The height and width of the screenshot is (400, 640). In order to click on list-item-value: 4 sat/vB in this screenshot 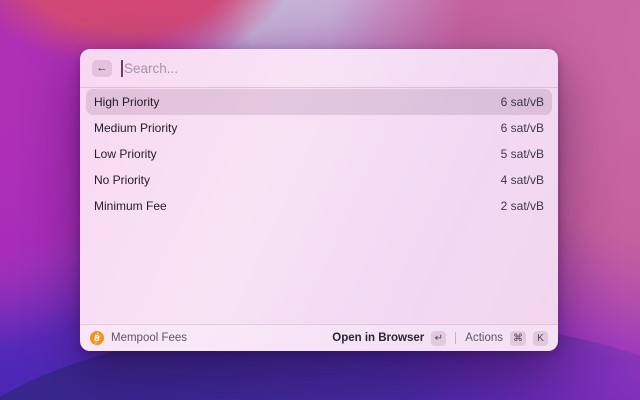, I will do `click(522, 180)`.